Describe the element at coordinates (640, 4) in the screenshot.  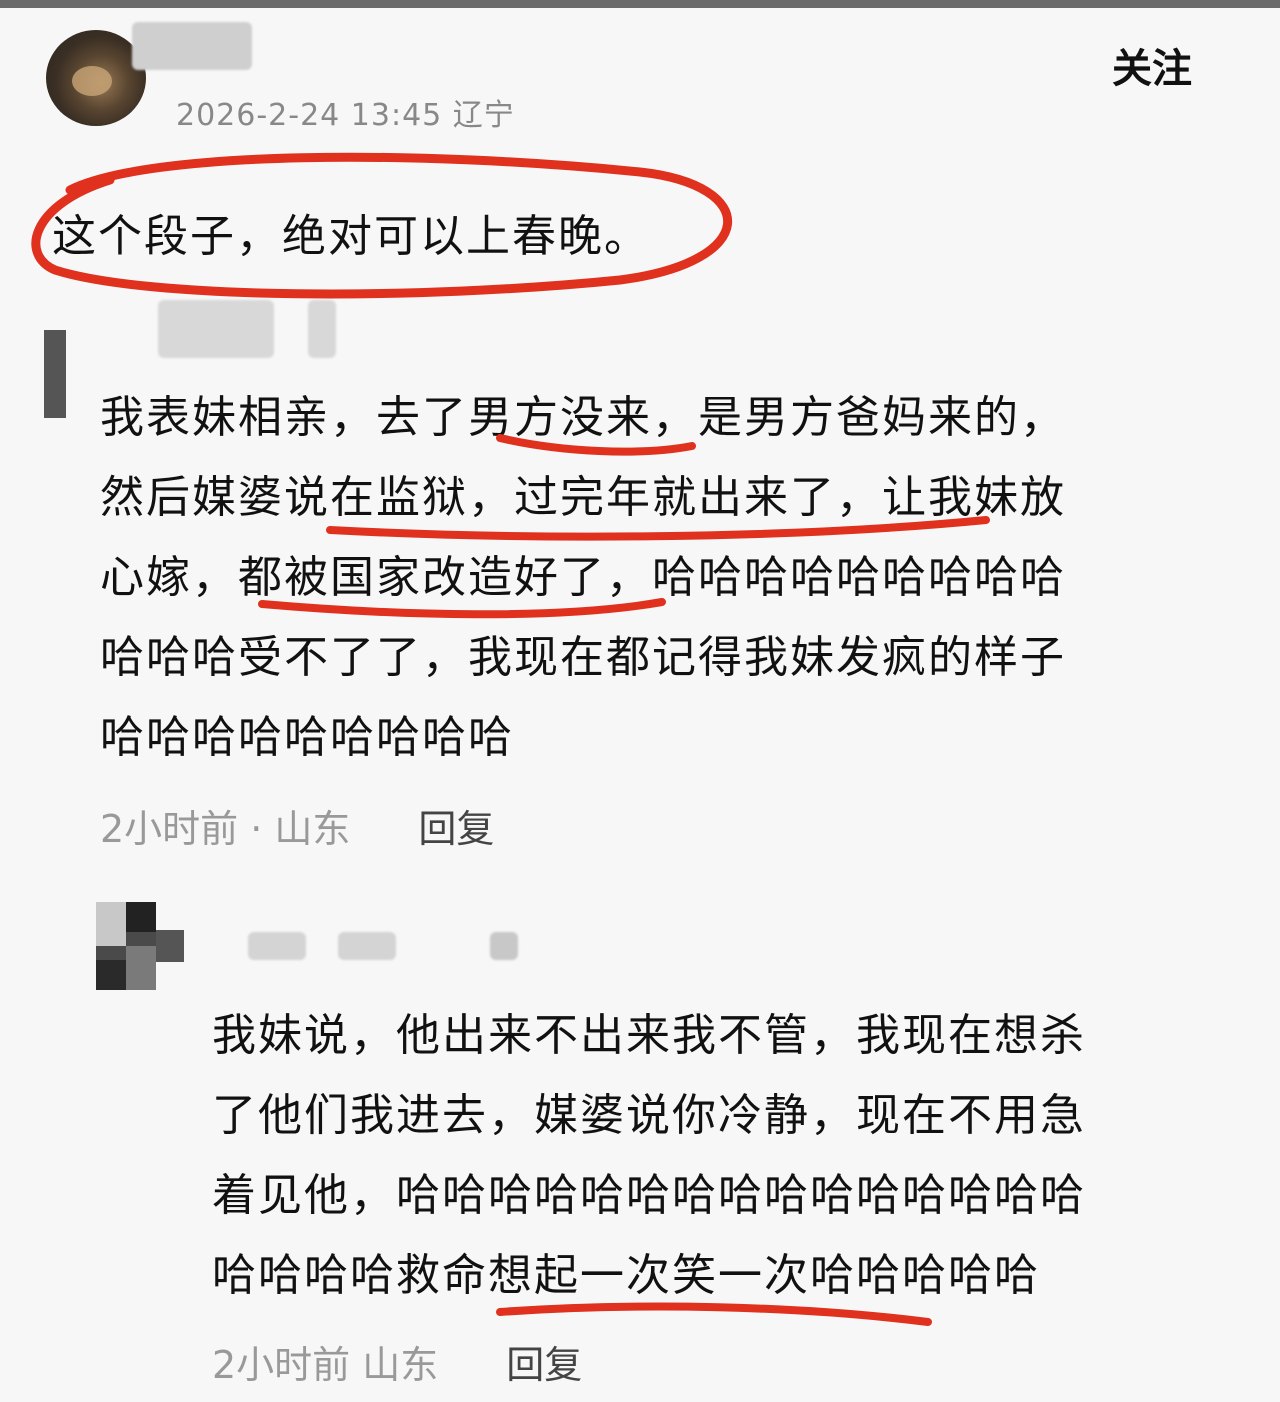
I see `top-edge-bar` at that location.